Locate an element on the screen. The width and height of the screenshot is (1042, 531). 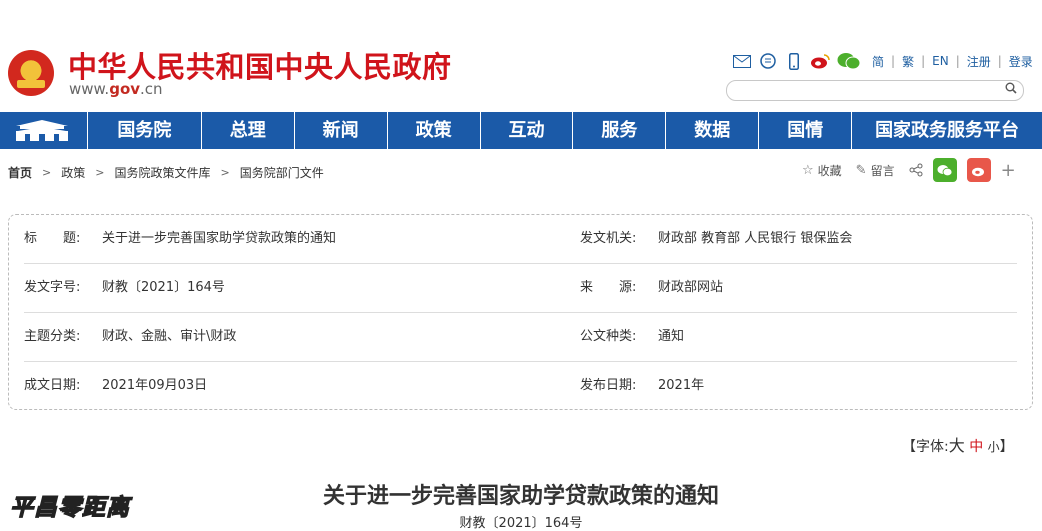
meta-date-label: 成文日期: is located at coordinates (52, 385).